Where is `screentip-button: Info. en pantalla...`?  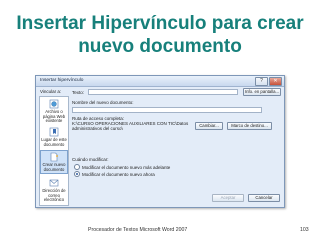
screentip-button: Info. en pantalla... is located at coordinates (262, 92).